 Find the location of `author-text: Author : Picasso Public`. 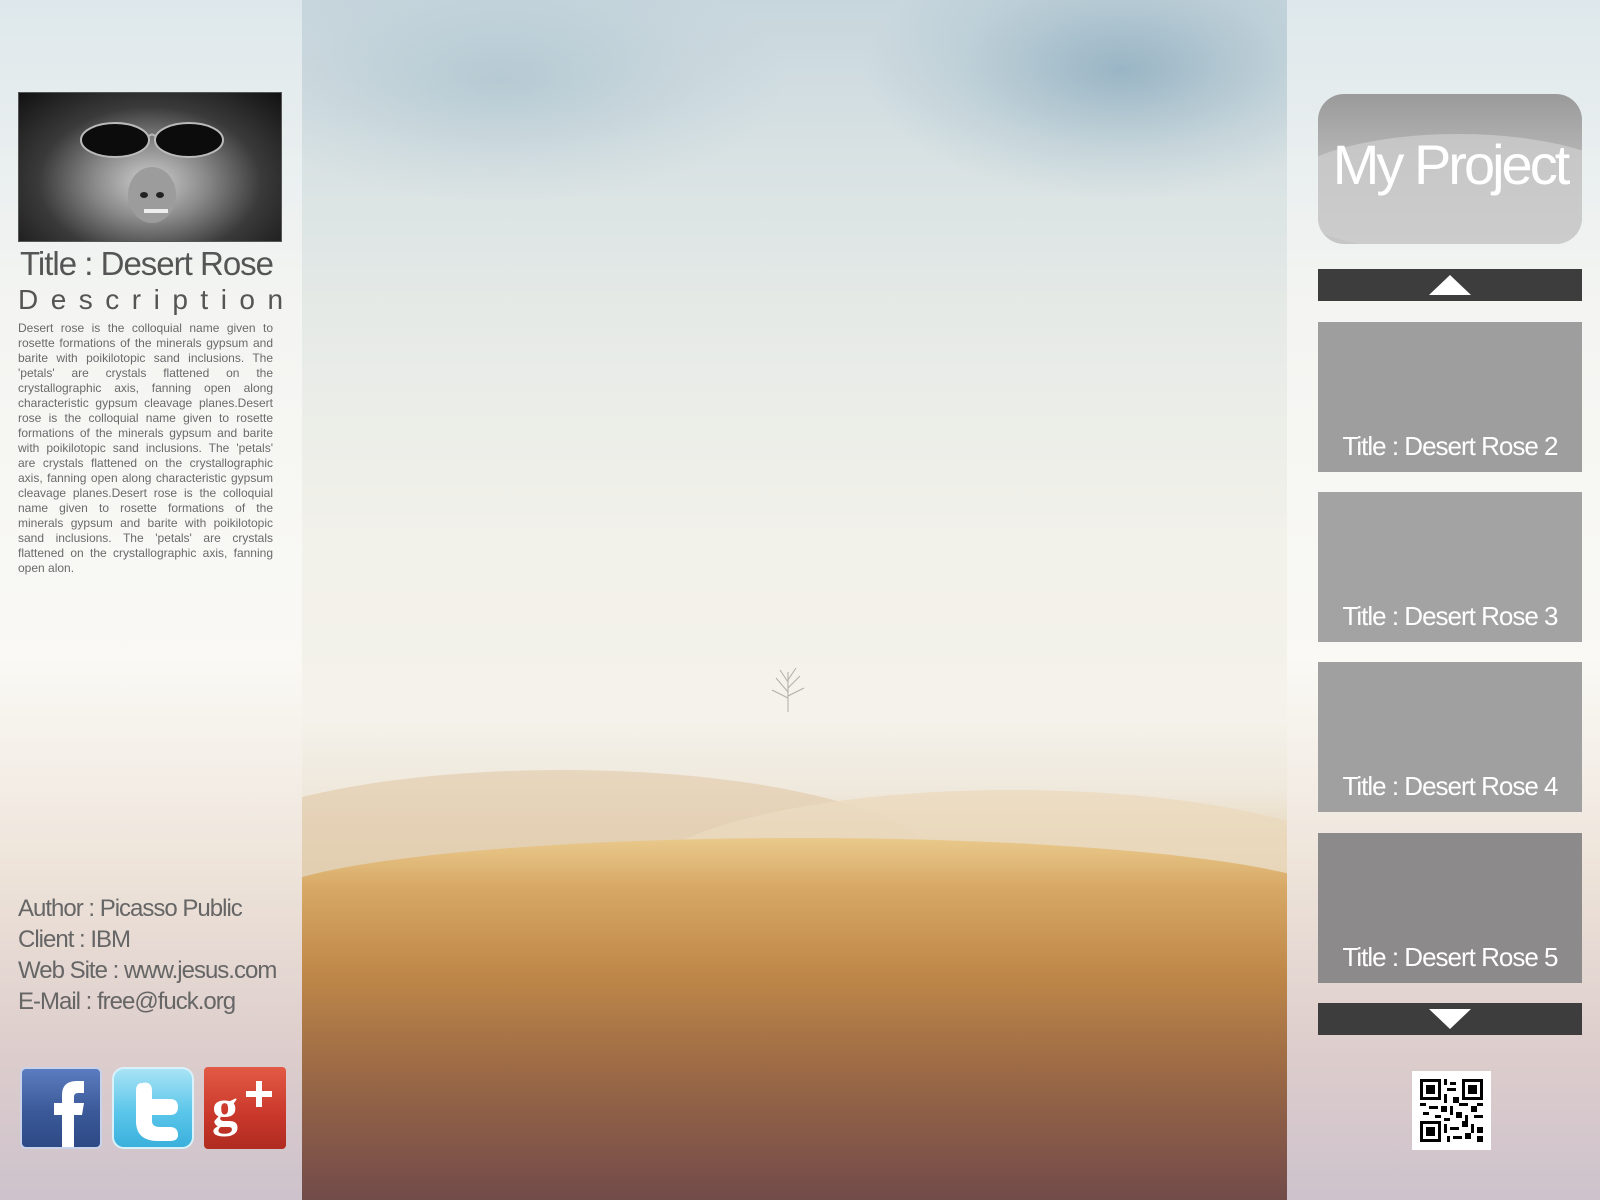

author-text: Author : Picasso Public is located at coordinates (130, 908).